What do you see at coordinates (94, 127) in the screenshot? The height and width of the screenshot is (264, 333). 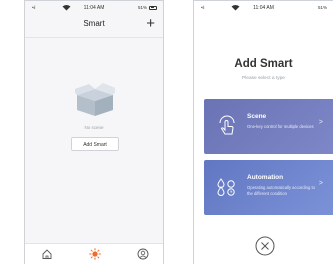 I see `empty-state-text: No scene` at bounding box center [94, 127].